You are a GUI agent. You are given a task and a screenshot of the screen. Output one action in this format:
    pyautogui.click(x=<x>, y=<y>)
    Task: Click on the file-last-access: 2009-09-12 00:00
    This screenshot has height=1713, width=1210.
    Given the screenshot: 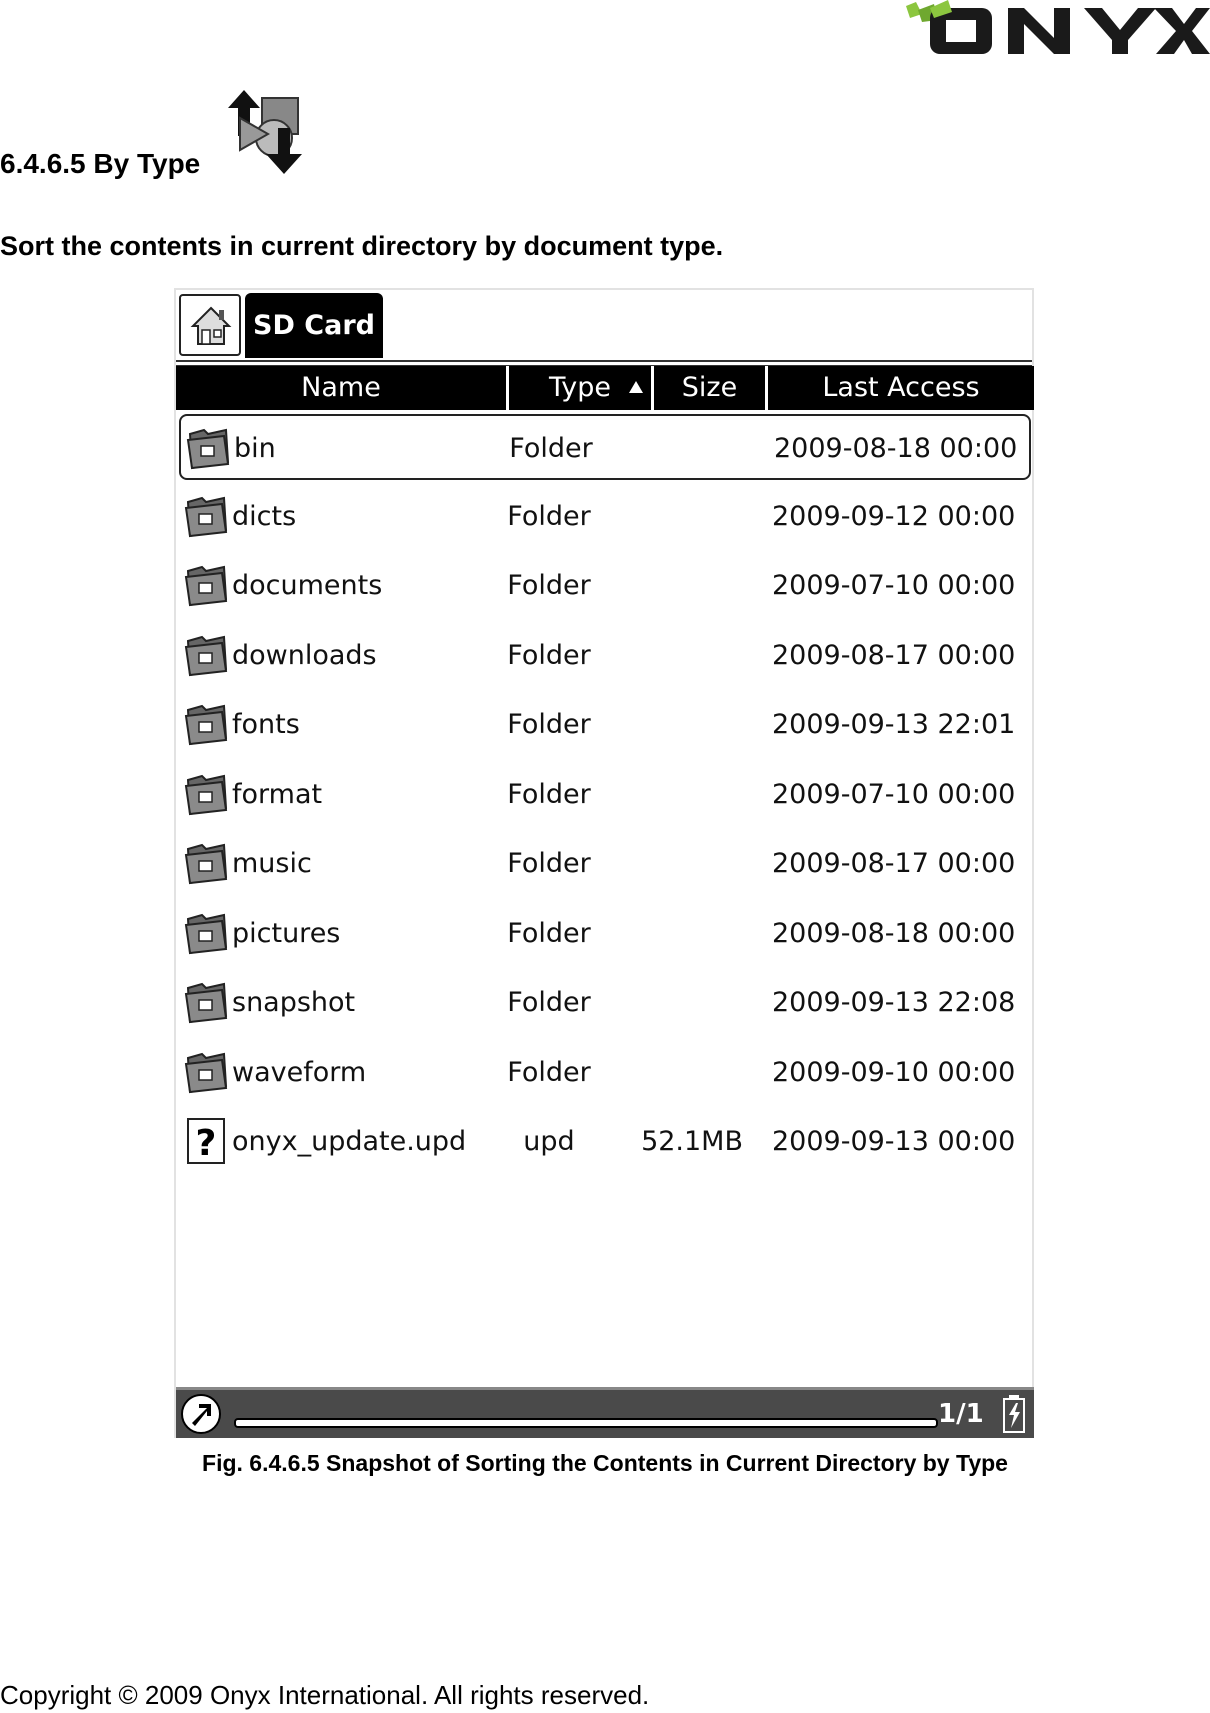 What is the action you would take?
    pyautogui.click(x=894, y=516)
    